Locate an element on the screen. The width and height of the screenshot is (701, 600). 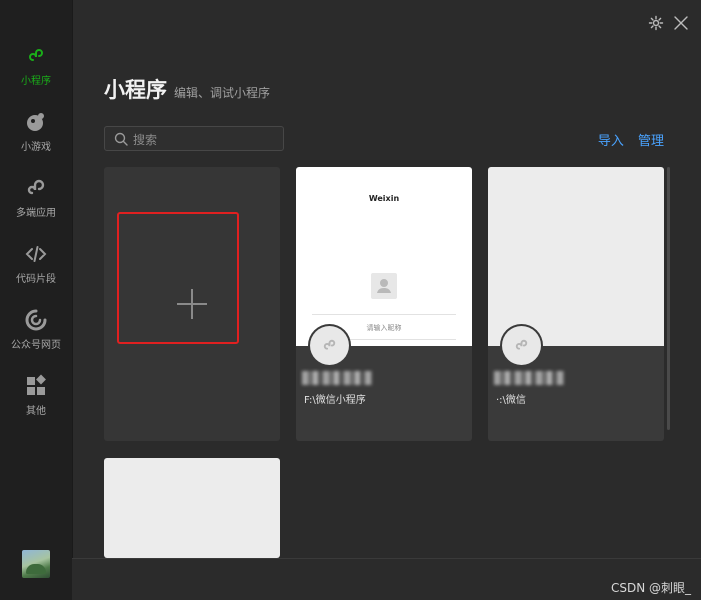
close-icon is located at coordinates (681, 23).